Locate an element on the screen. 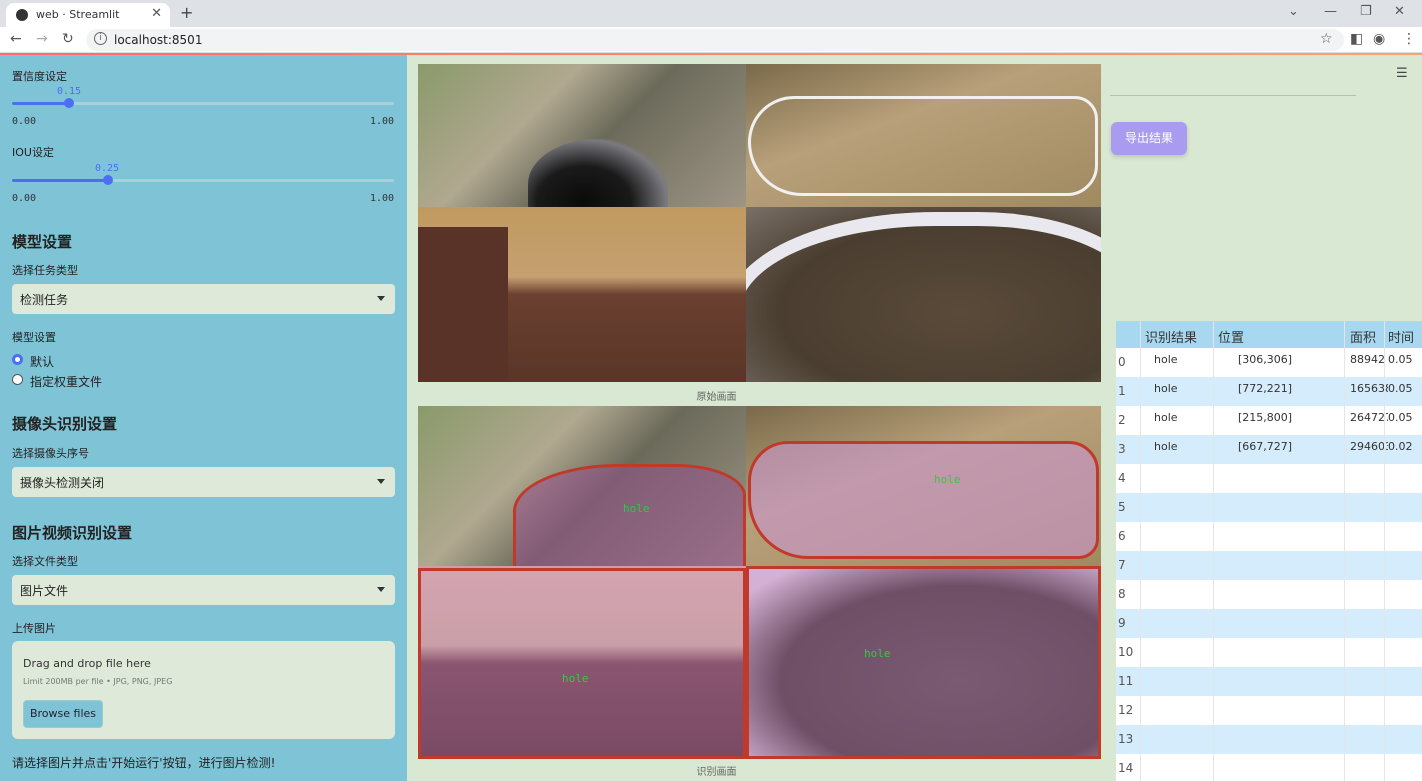  iou-slider-thumb is located at coordinates (107, 180).